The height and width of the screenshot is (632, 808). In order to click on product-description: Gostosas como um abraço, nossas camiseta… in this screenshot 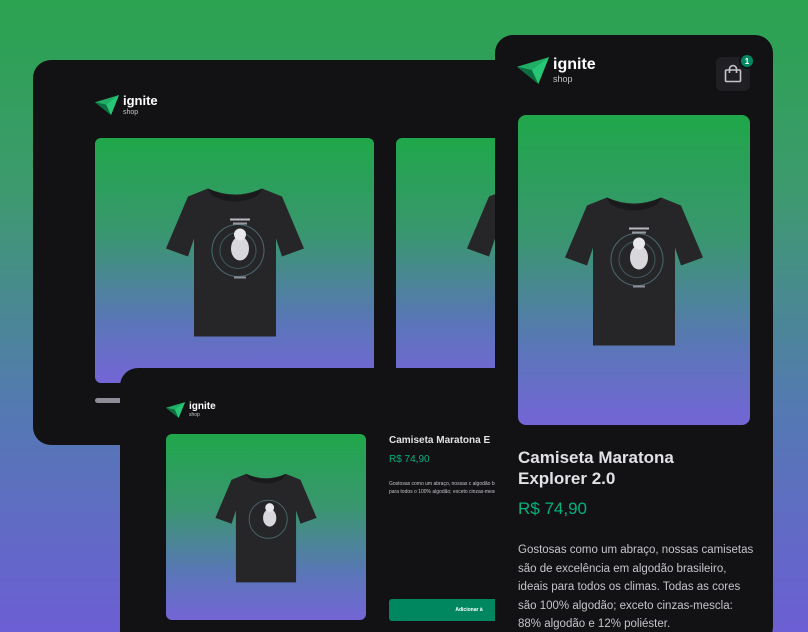, I will do `click(636, 587)`.